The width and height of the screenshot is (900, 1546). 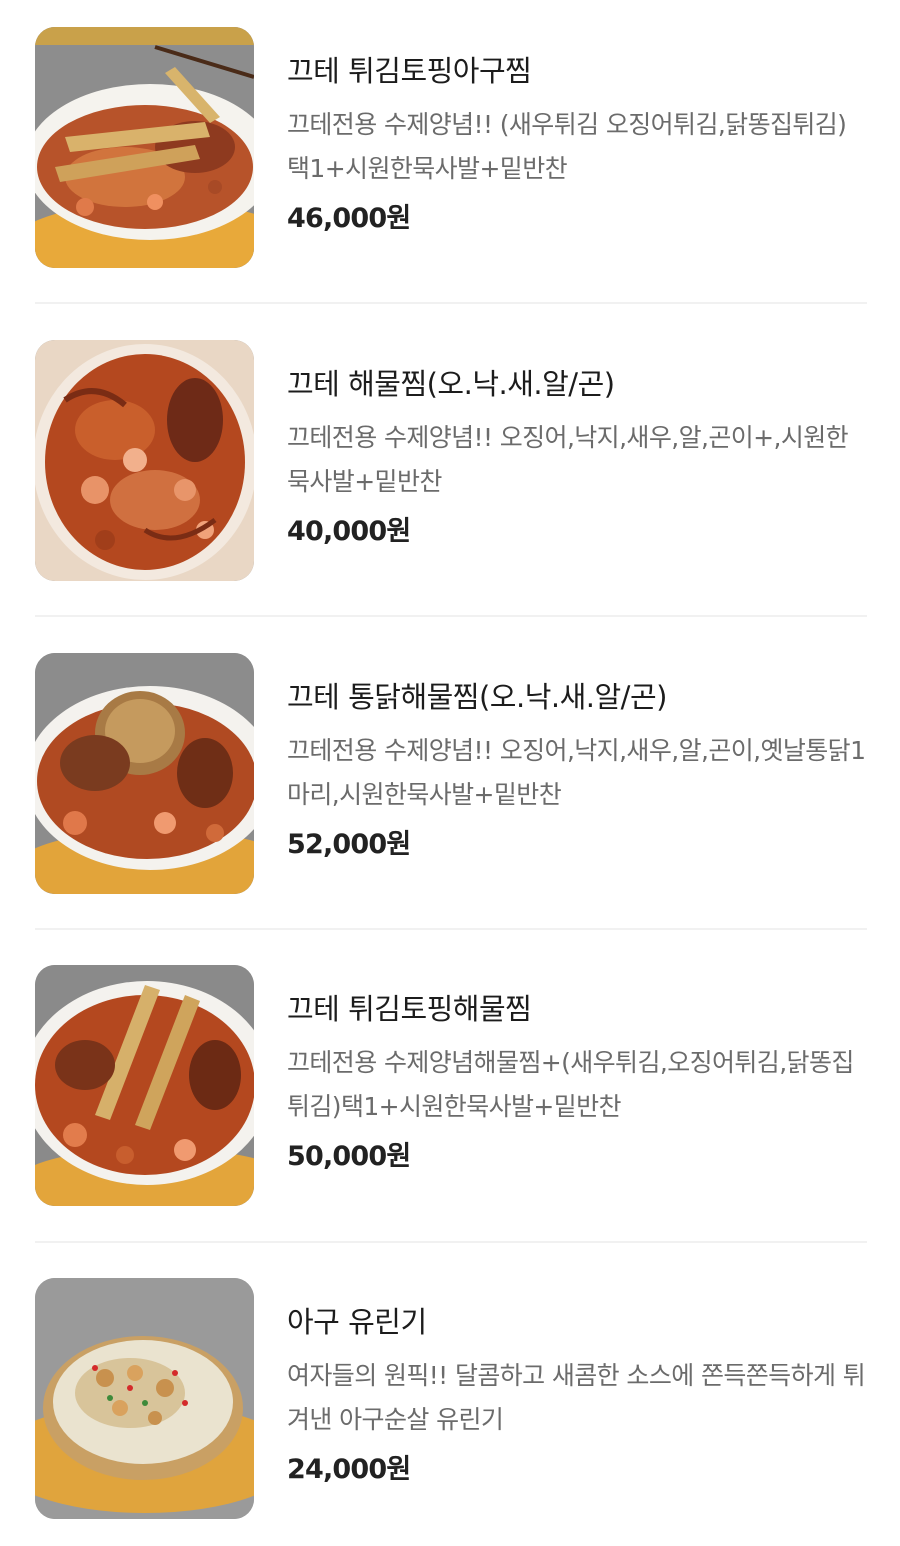 What do you see at coordinates (349, 531) in the screenshot?
I see `menu-item-price: 40,000원` at bounding box center [349, 531].